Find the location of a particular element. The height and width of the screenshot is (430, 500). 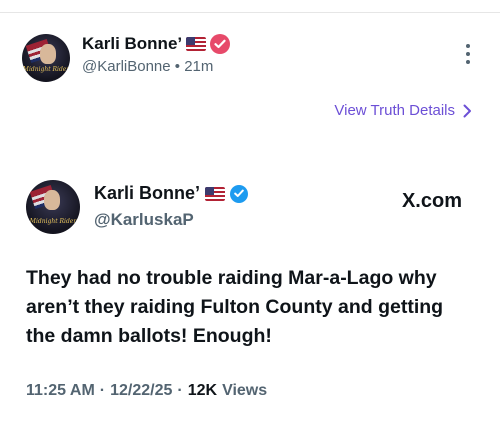

x-avatar-logo-text: Midnight Rider is located at coordinates (53, 221).